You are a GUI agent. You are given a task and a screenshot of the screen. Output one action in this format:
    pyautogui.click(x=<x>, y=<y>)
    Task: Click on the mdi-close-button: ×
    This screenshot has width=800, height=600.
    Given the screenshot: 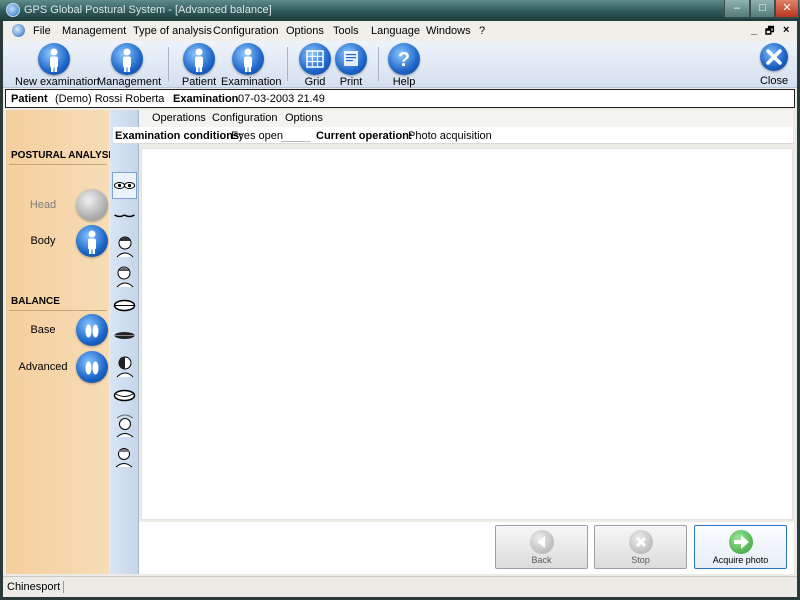 What is the action you would take?
    pyautogui.click(x=786, y=30)
    